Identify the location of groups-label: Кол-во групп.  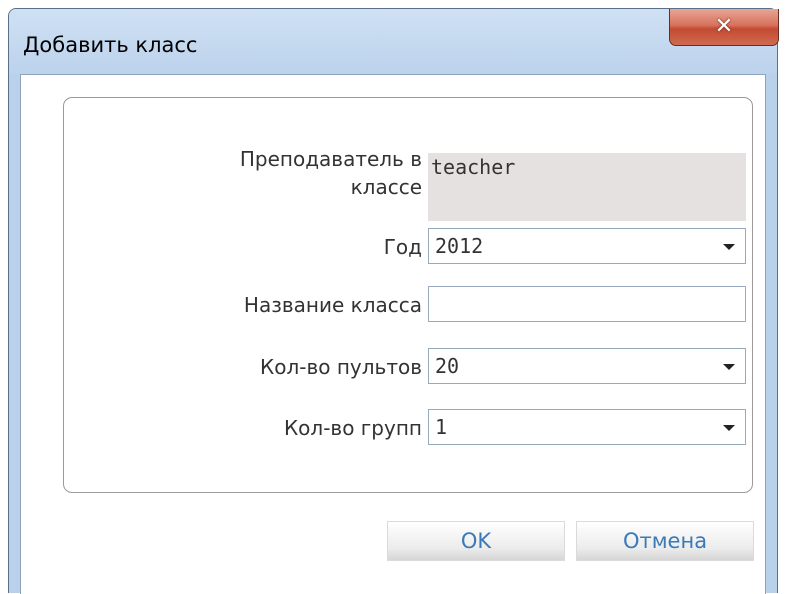
(352, 428).